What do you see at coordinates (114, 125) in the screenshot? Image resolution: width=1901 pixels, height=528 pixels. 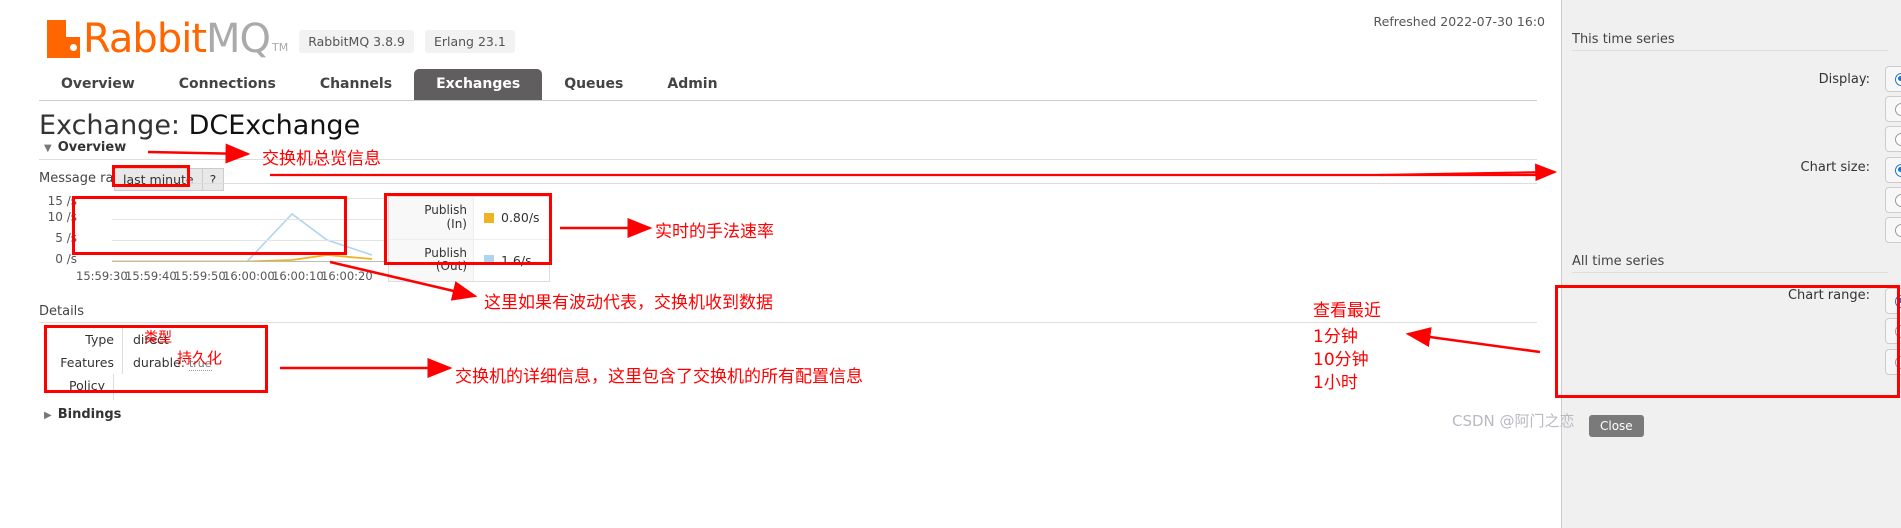 I see `page-title-prefix: Exchange:` at bounding box center [114, 125].